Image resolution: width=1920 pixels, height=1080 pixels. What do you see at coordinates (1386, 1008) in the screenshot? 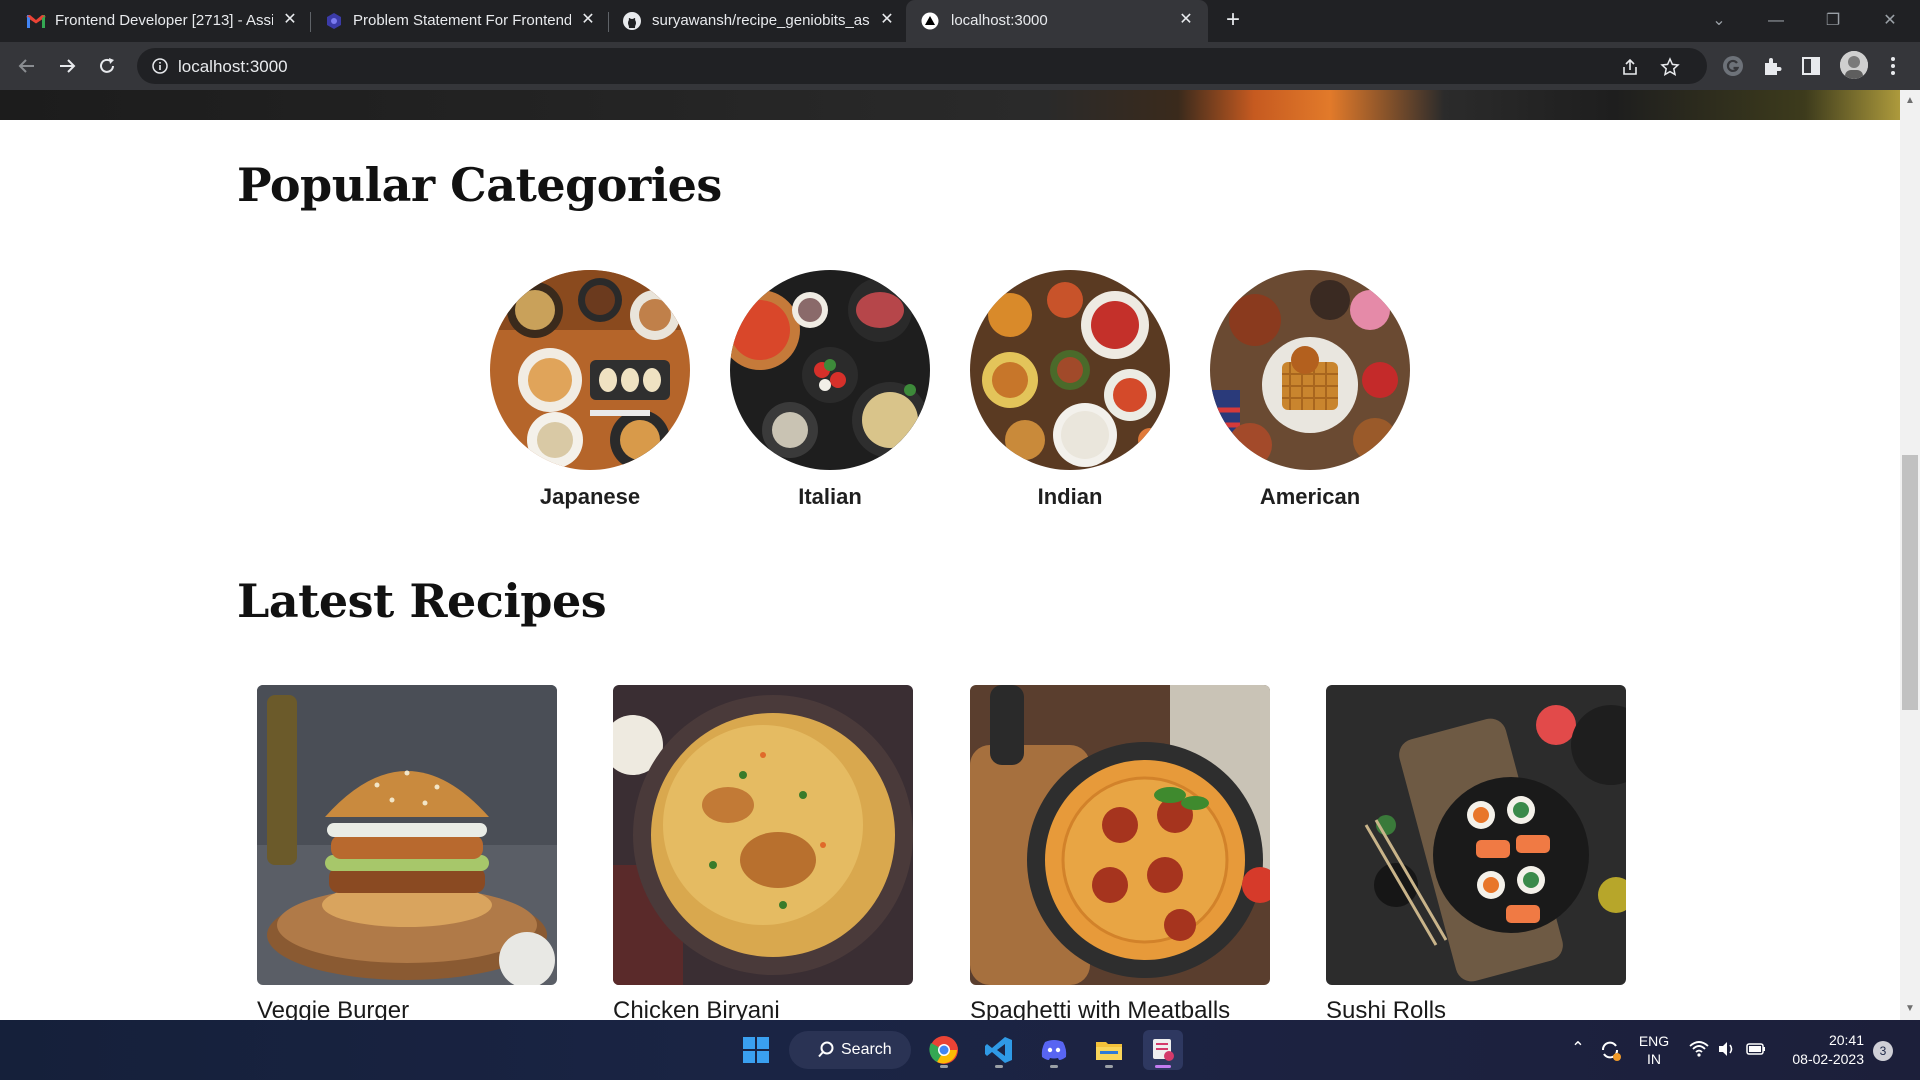
I see `recipe-name: Sushi Rolls` at bounding box center [1386, 1008].